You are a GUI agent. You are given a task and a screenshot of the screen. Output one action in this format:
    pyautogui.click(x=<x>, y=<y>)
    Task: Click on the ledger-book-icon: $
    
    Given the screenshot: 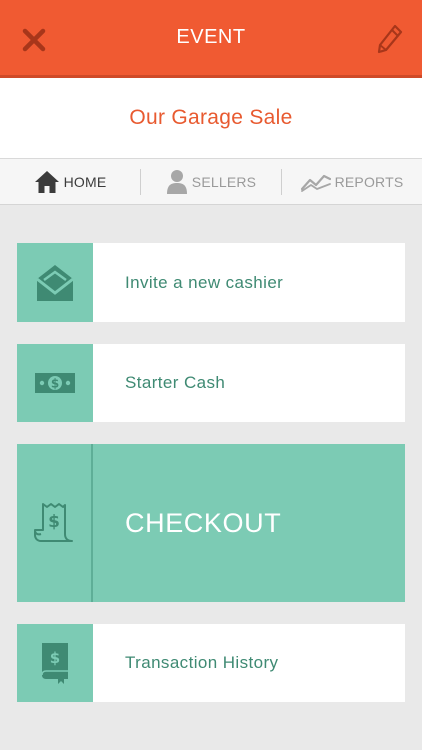 What is the action you would take?
    pyautogui.click(x=54, y=663)
    